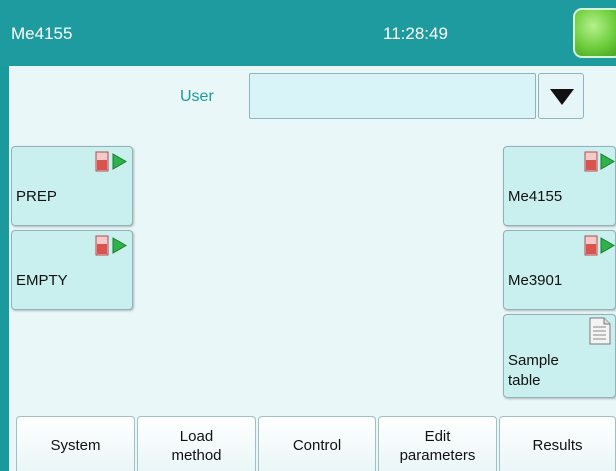 This screenshot has width=616, height=471. I want to click on tab-edit-parameters: Edit parameters, so click(437, 443).